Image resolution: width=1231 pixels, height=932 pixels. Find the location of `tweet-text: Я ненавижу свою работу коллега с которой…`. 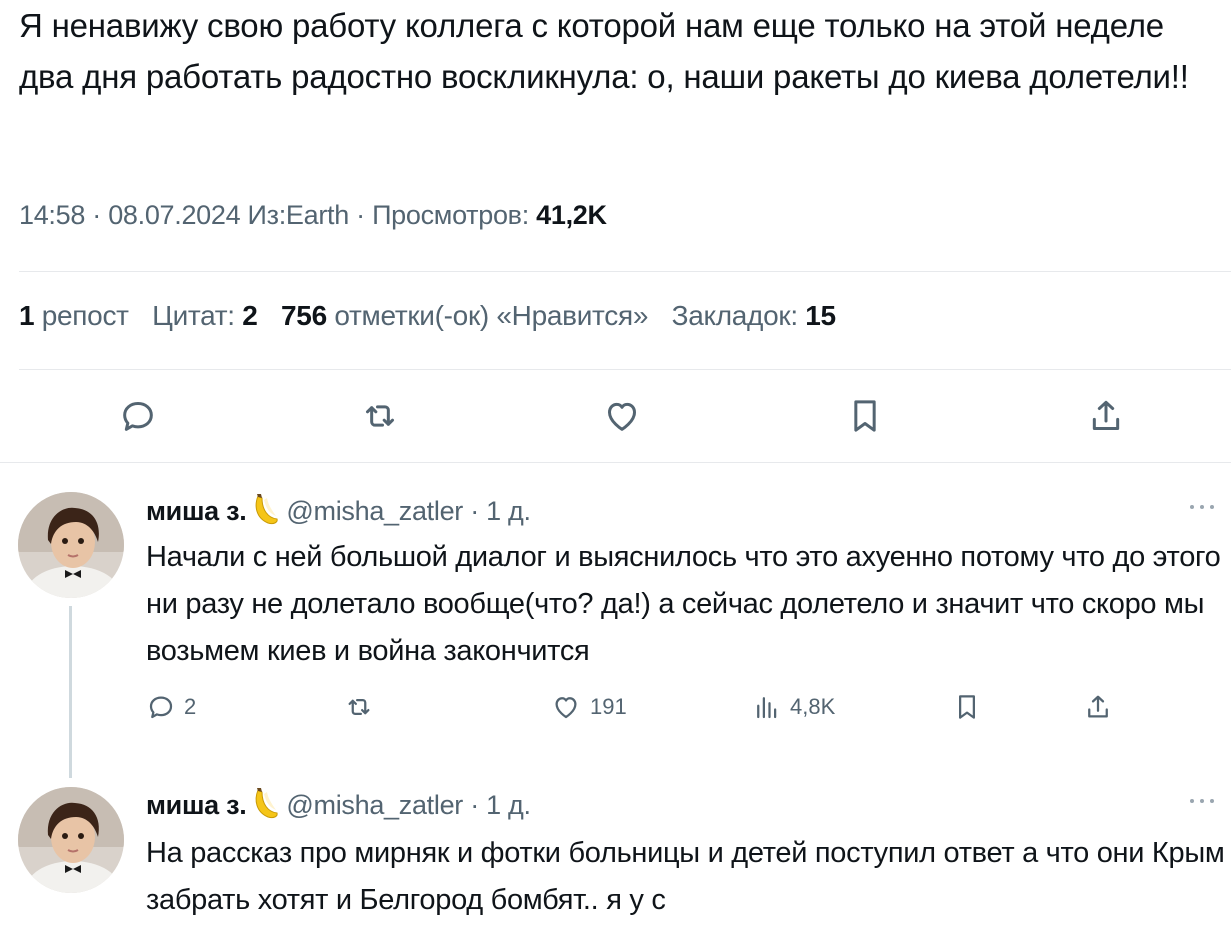

tweet-text: Я ненавижу свою работу коллега с которой… is located at coordinates (604, 51).